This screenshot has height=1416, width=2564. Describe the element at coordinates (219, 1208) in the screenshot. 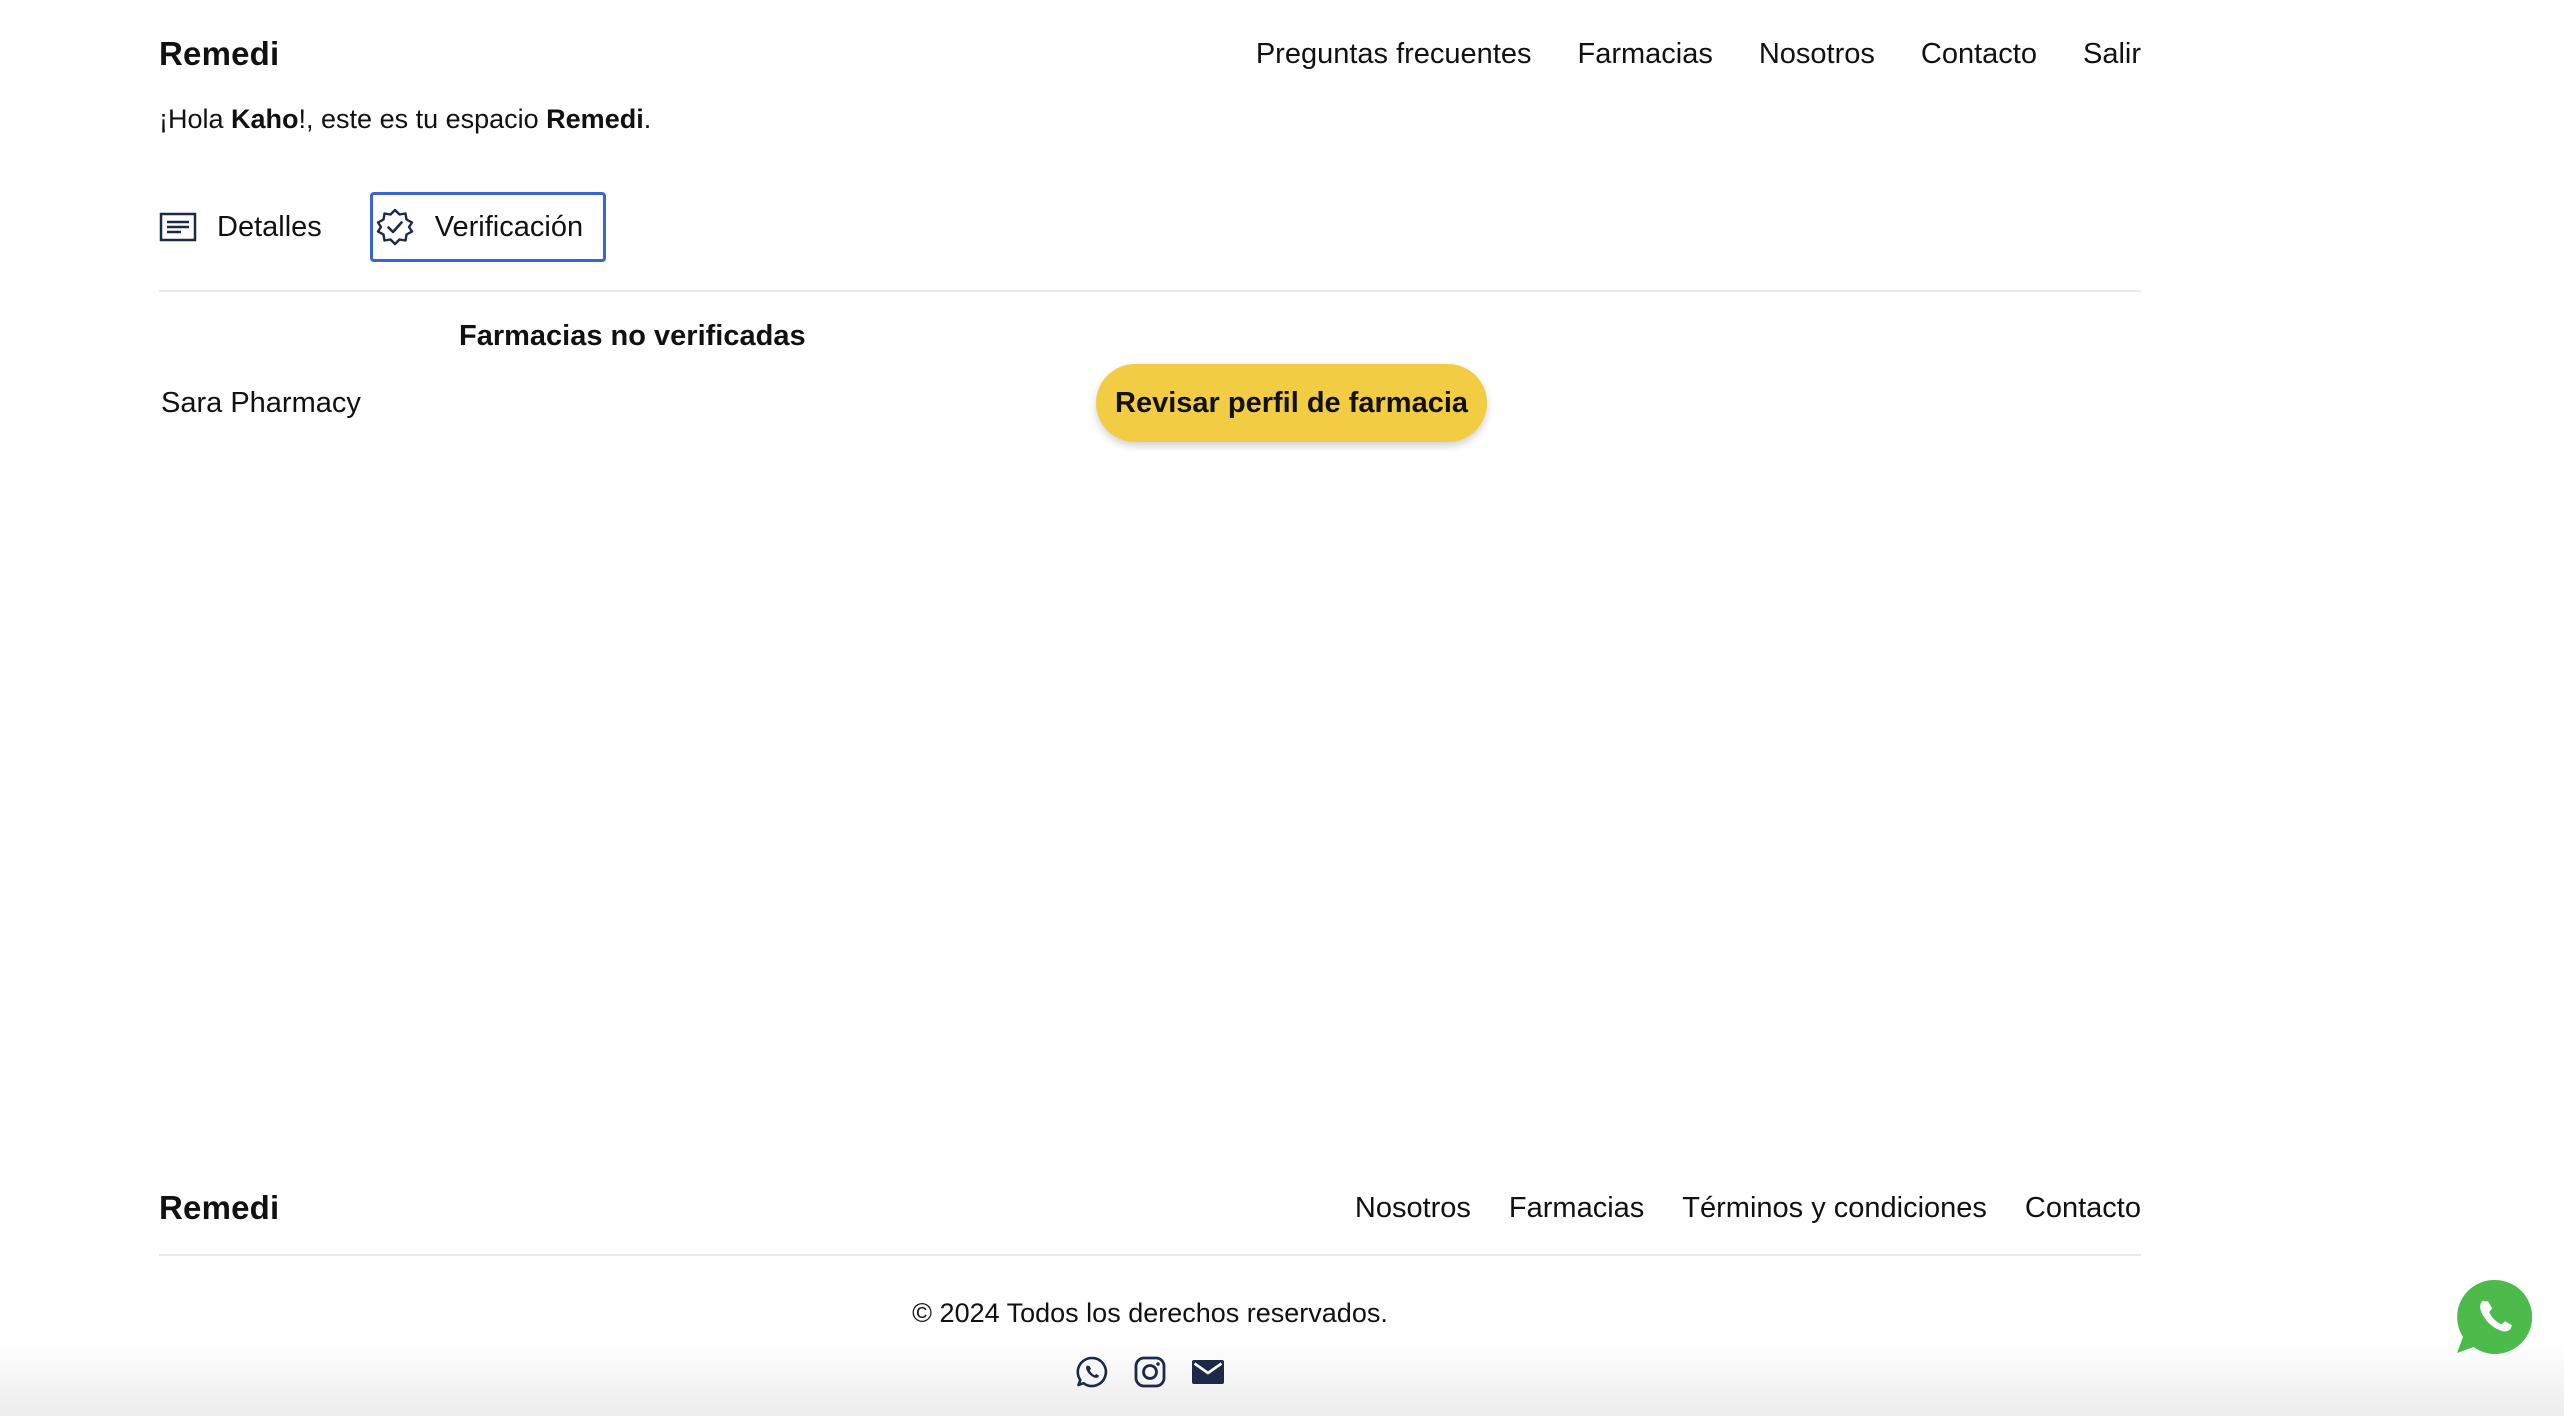

I see `footer-logo: Remedi` at that location.